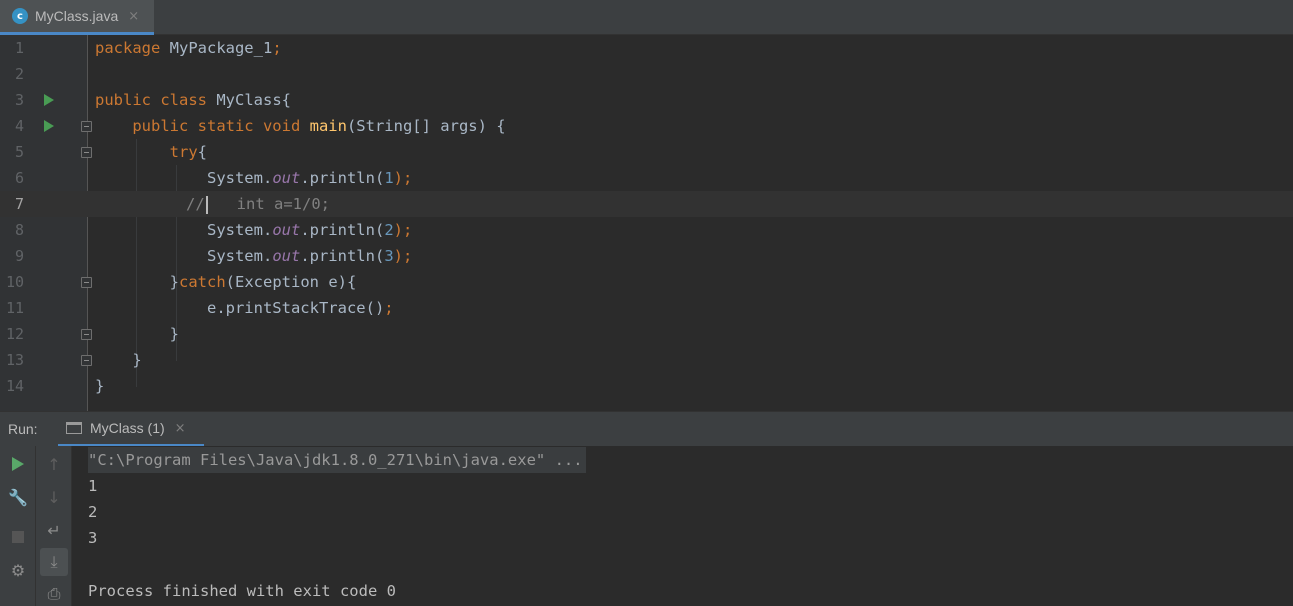 The height and width of the screenshot is (606, 1293). I want to click on code-text: package MyPackage_1;, so click(188, 48).